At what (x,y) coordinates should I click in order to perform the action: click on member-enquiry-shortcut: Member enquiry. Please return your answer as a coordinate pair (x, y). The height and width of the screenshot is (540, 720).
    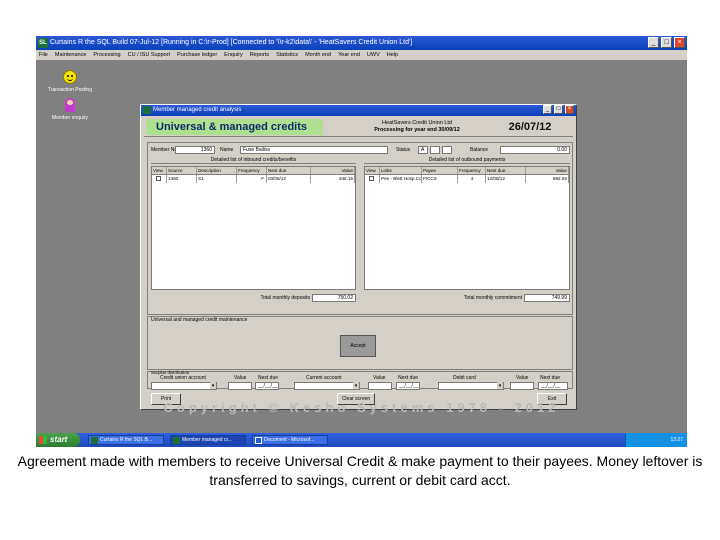
    Looking at the image, I should click on (70, 109).